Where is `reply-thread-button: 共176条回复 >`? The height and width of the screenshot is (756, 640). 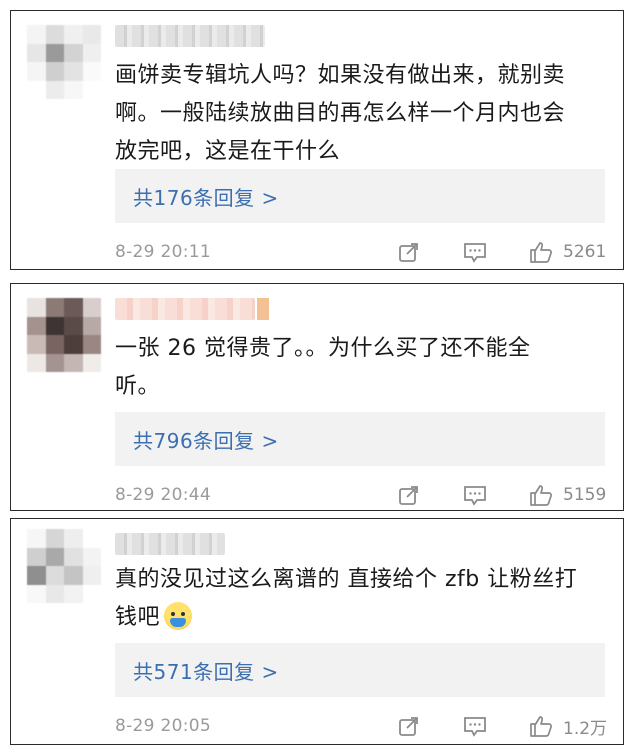
reply-thread-button: 共176条回复 > is located at coordinates (360, 196).